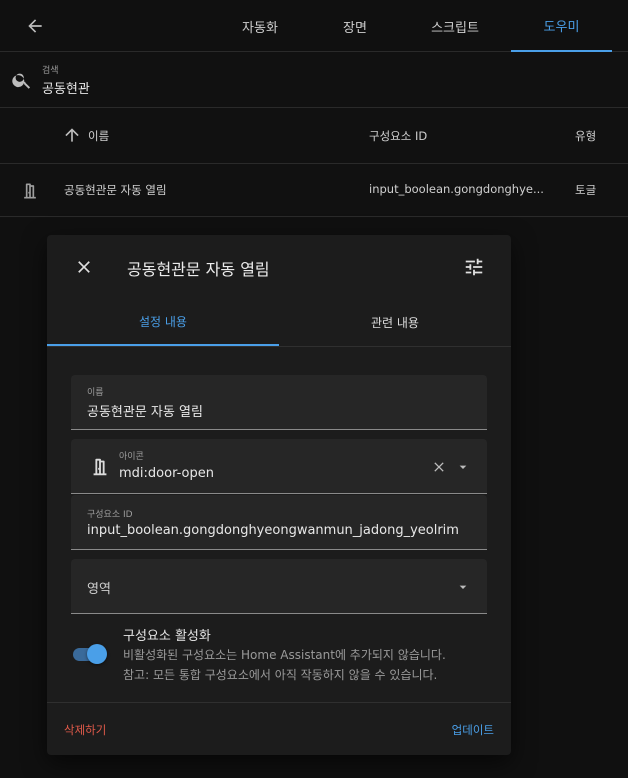 The height and width of the screenshot is (778, 628). Describe the element at coordinates (439, 467) in the screenshot. I see `clear-icon` at that location.